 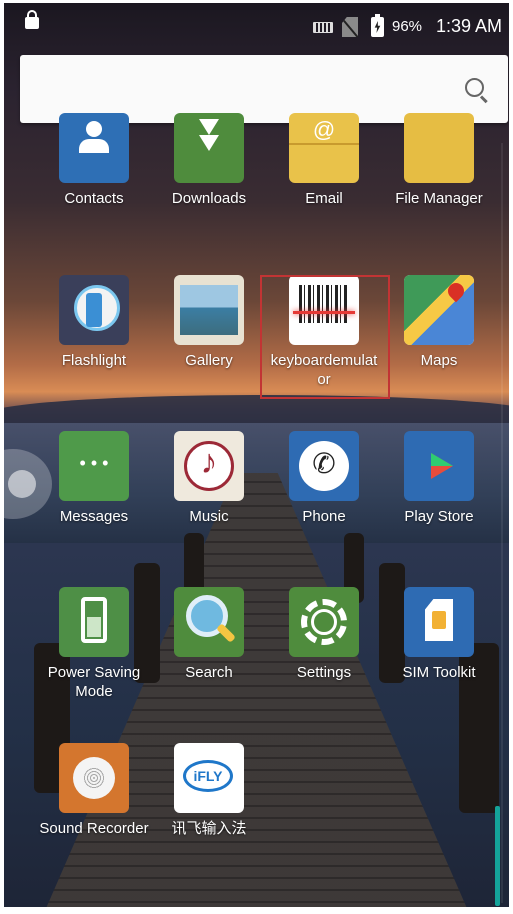 I want to click on app-label: Flashlight, so click(x=94, y=360).